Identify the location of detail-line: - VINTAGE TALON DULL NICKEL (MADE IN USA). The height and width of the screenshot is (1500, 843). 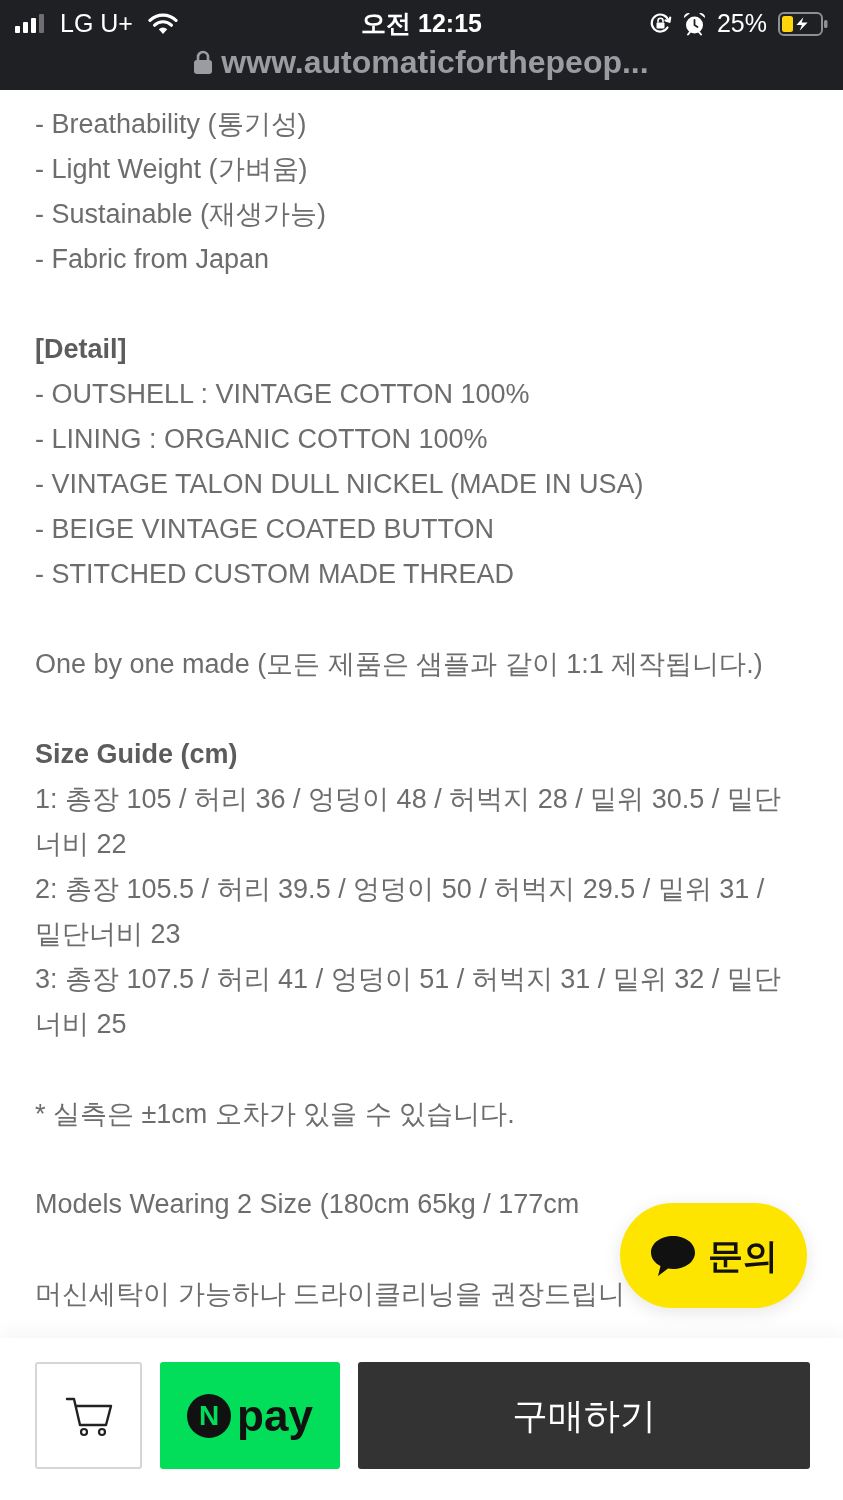
(340, 484).